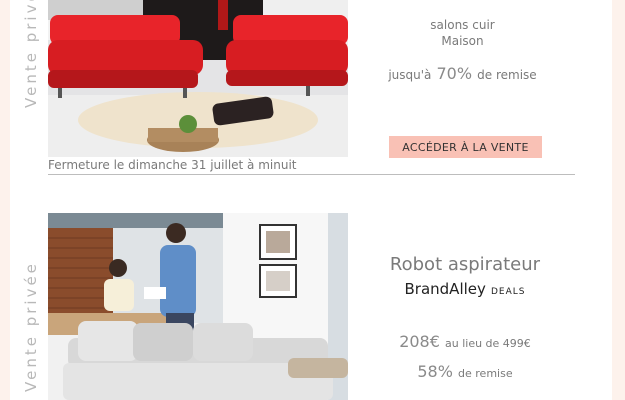  I want to click on divider, so click(311, 174).